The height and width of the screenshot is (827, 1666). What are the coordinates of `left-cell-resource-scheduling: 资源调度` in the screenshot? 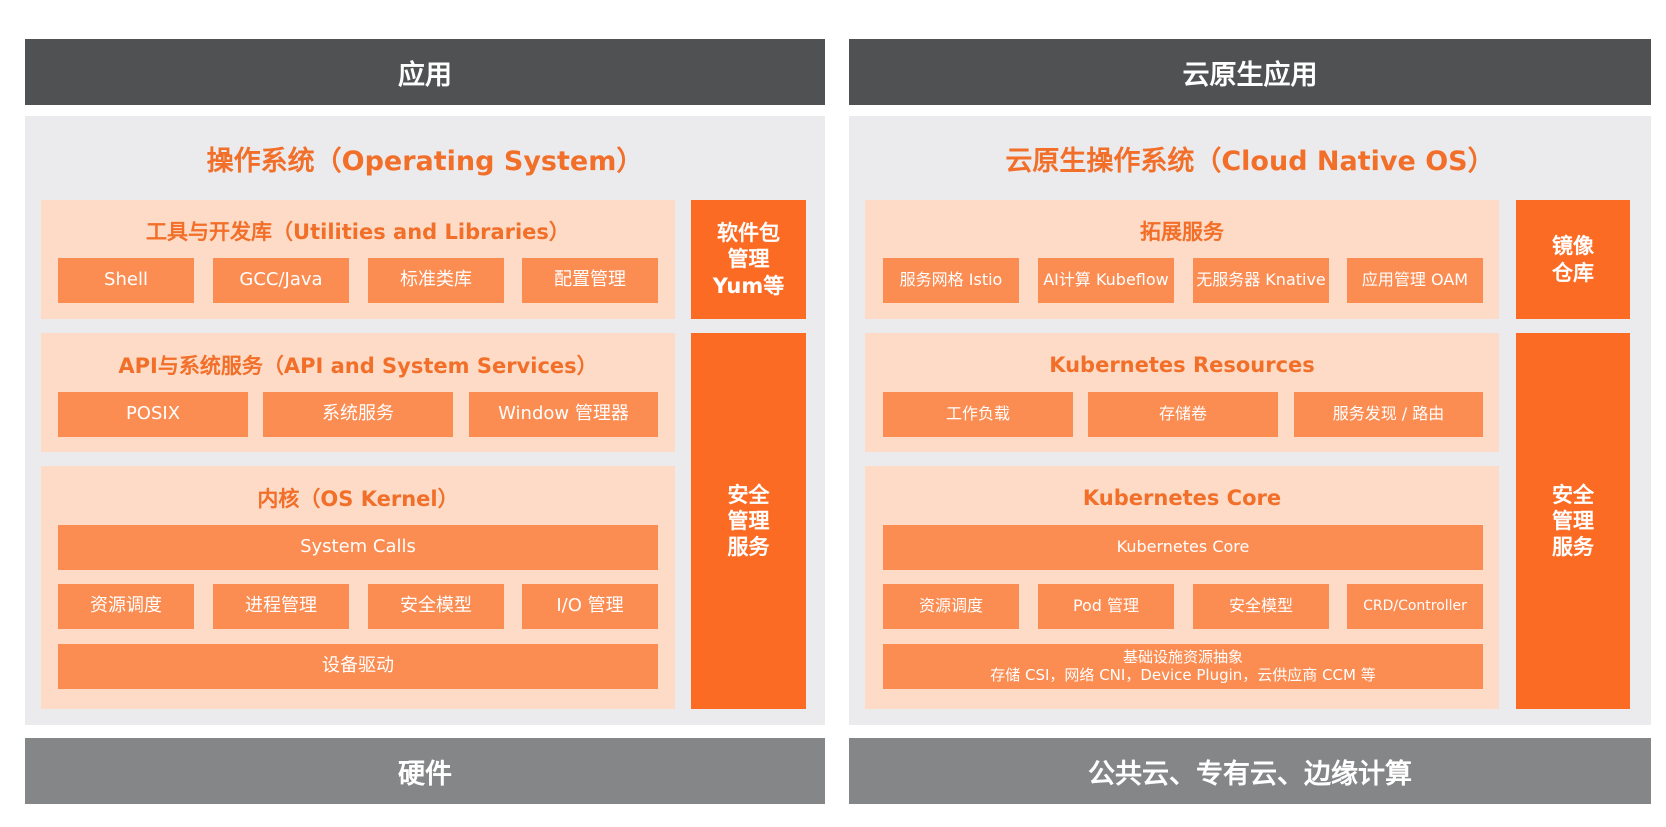 It's located at (126, 606).